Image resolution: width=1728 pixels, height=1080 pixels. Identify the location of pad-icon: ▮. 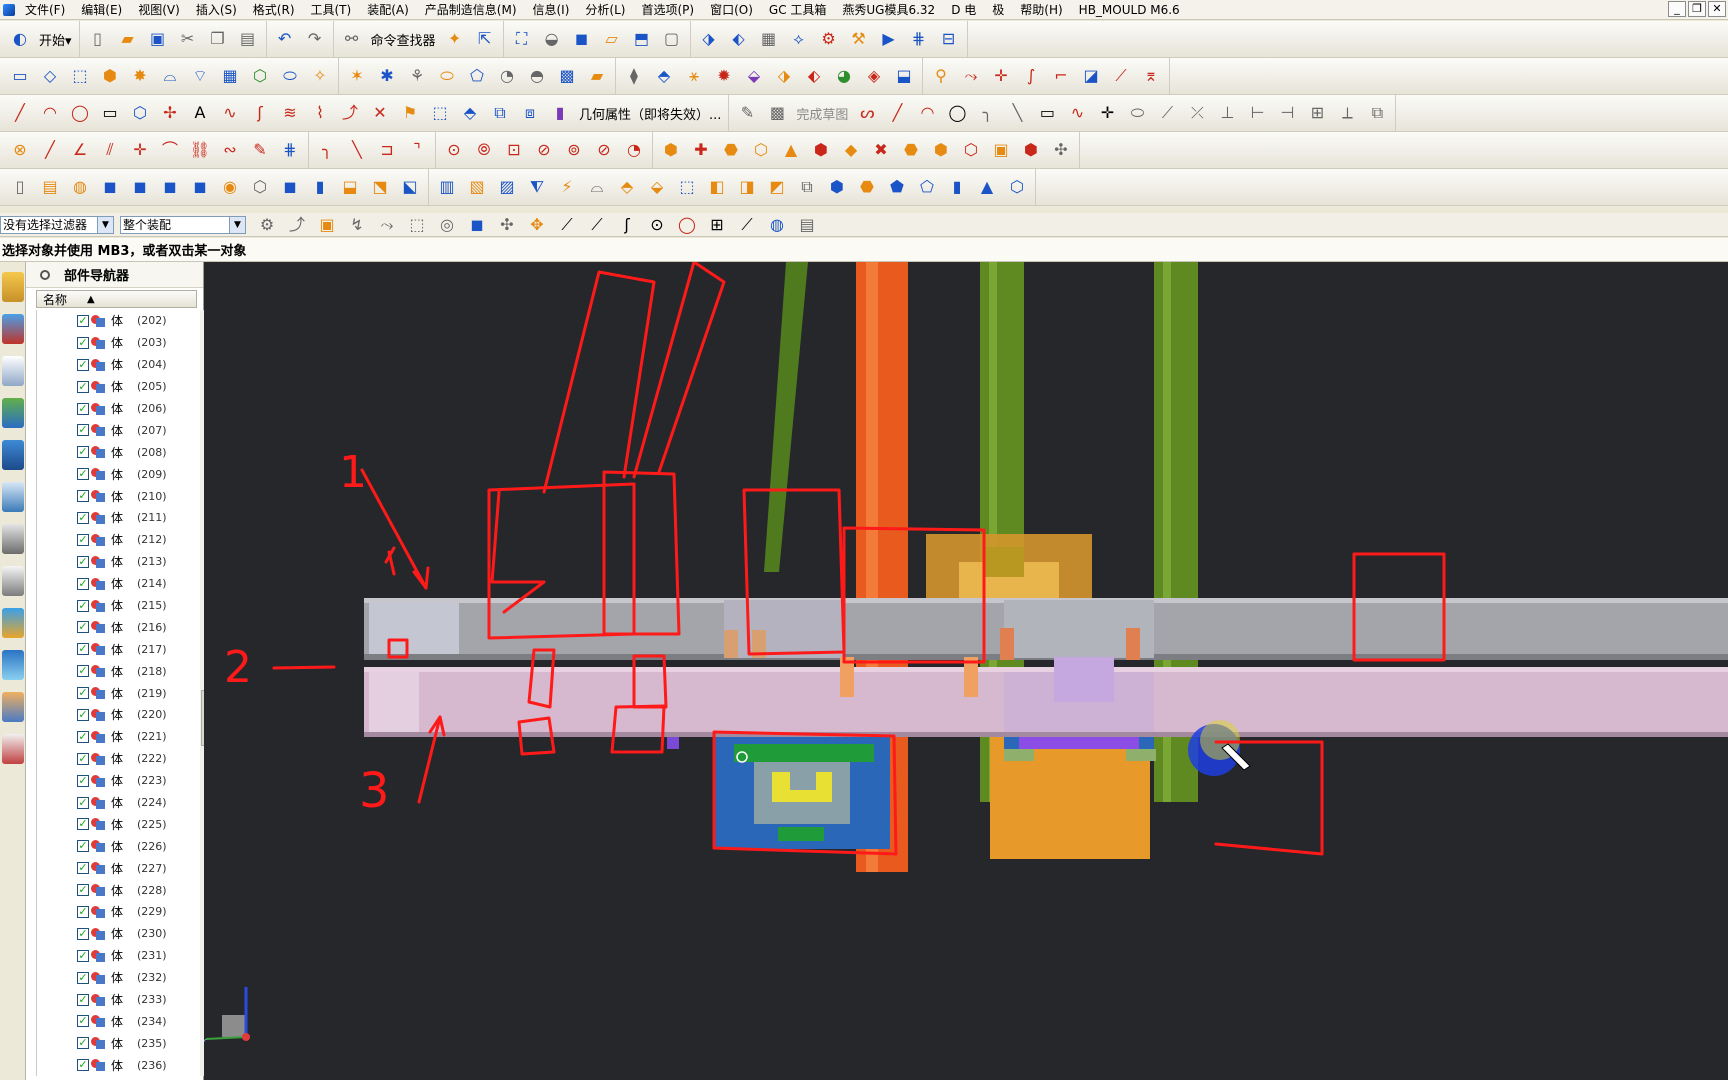
(320, 187).